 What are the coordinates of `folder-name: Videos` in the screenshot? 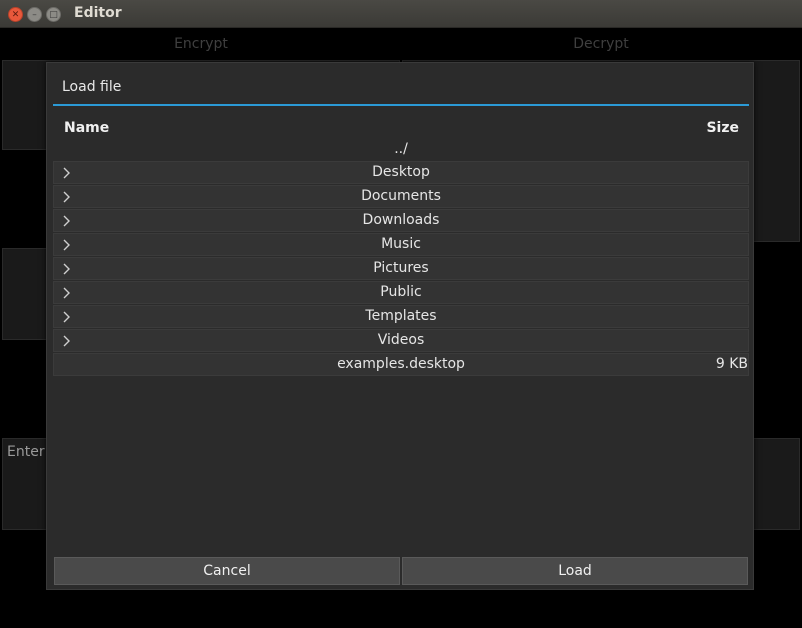 It's located at (401, 340).